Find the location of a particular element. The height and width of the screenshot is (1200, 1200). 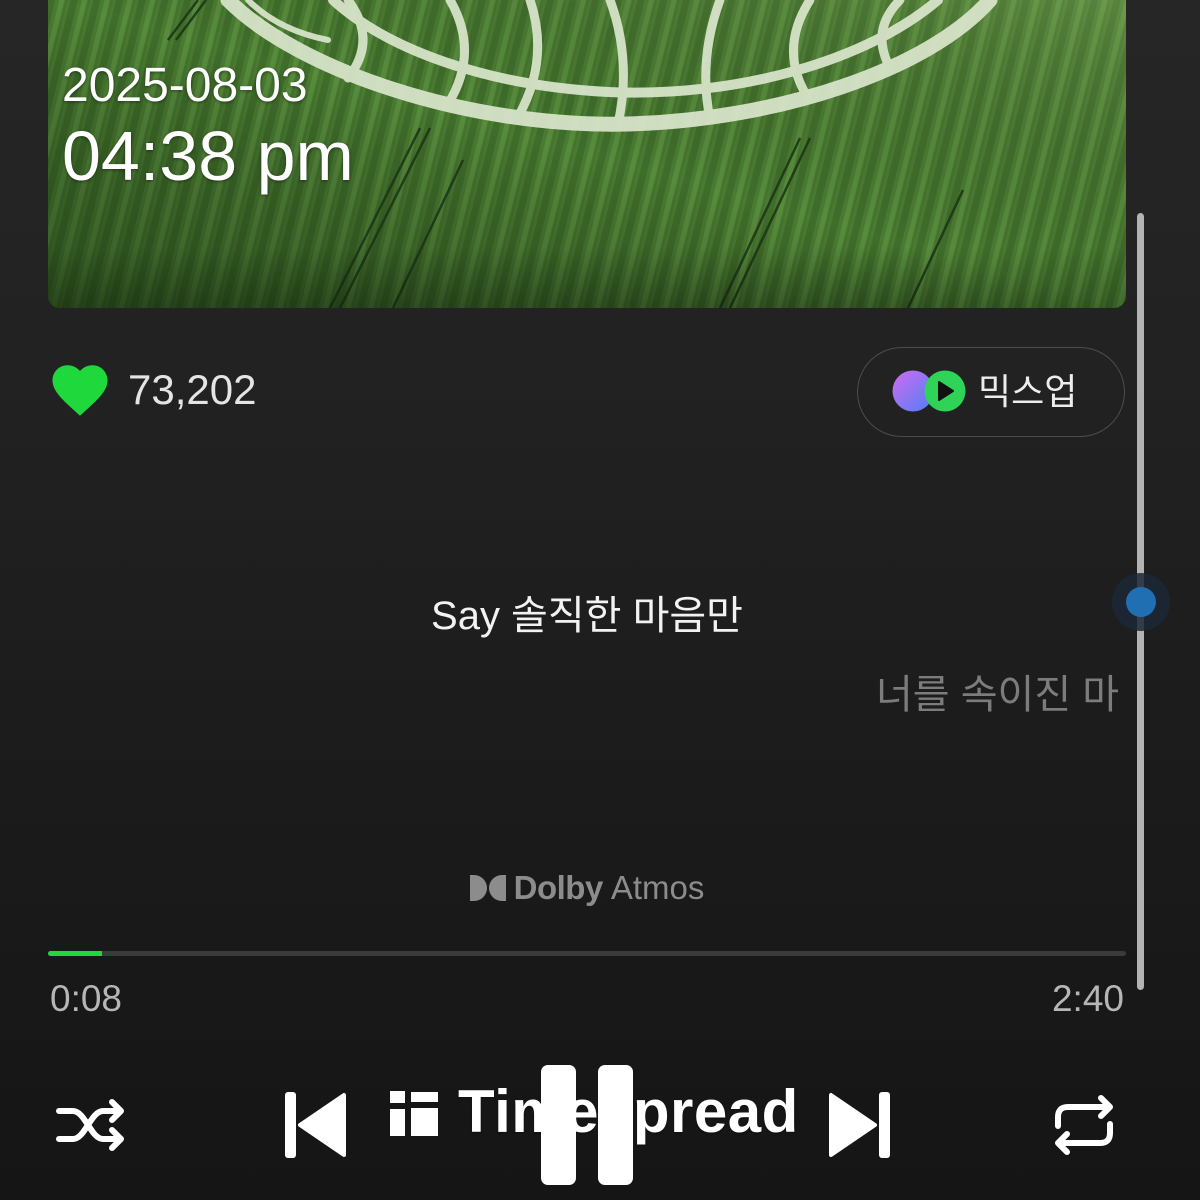

lyrics-scrollbar is located at coordinates (1140, 601).